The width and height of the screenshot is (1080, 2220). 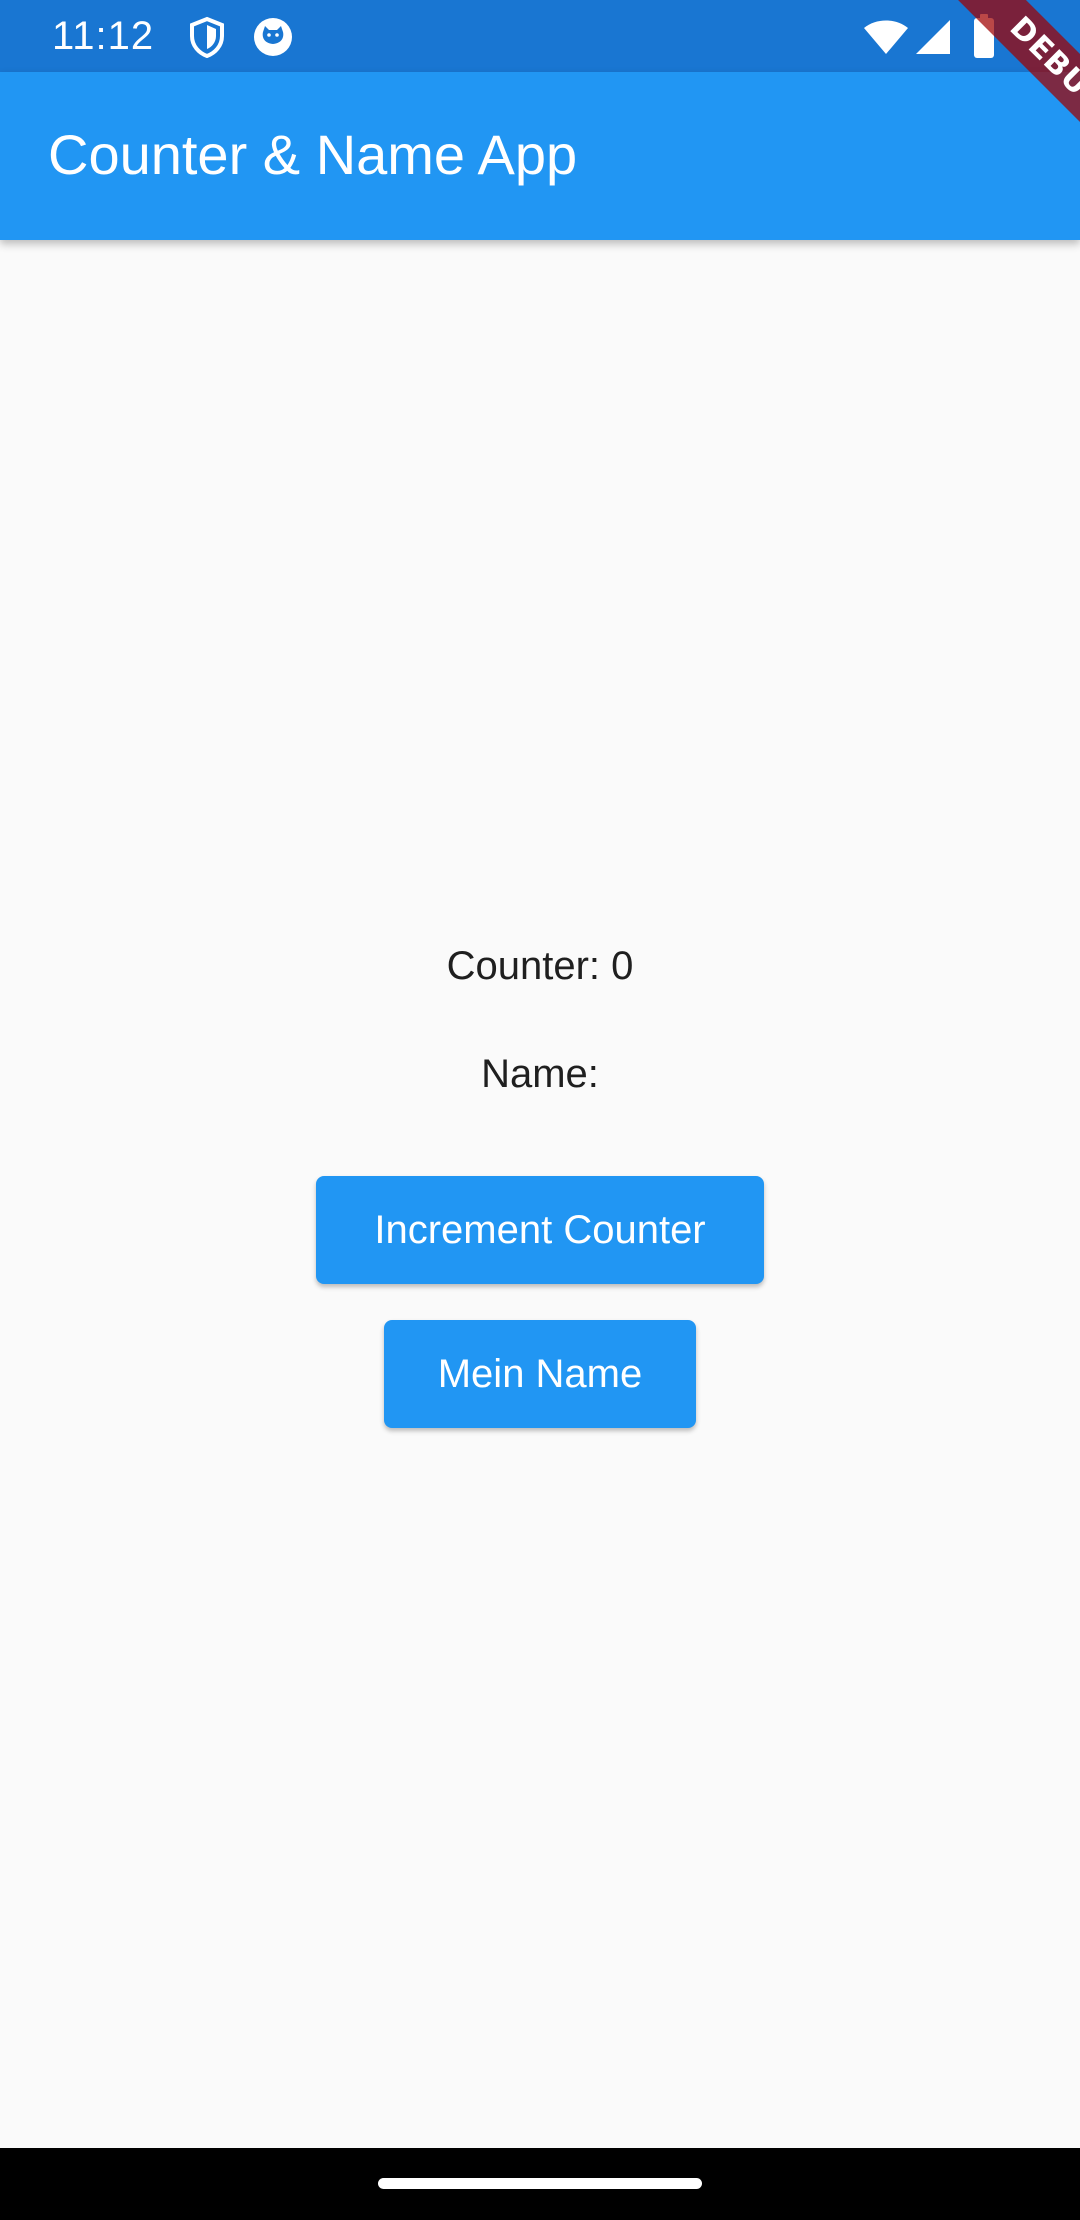 What do you see at coordinates (886, 37) in the screenshot?
I see `wifi-icon` at bounding box center [886, 37].